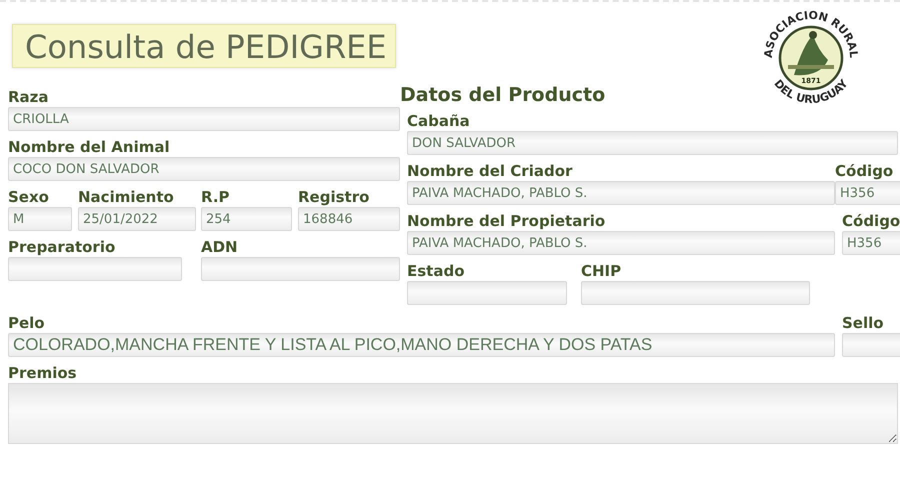  Describe the element at coordinates (220, 247) in the screenshot. I see `field-label: ADN` at that location.